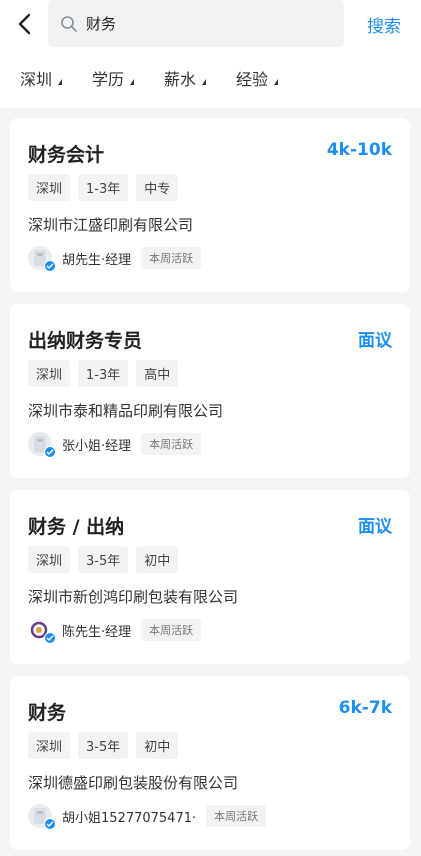  What do you see at coordinates (365, 708) in the screenshot?
I see `job-salary: 6k-7k` at bounding box center [365, 708].